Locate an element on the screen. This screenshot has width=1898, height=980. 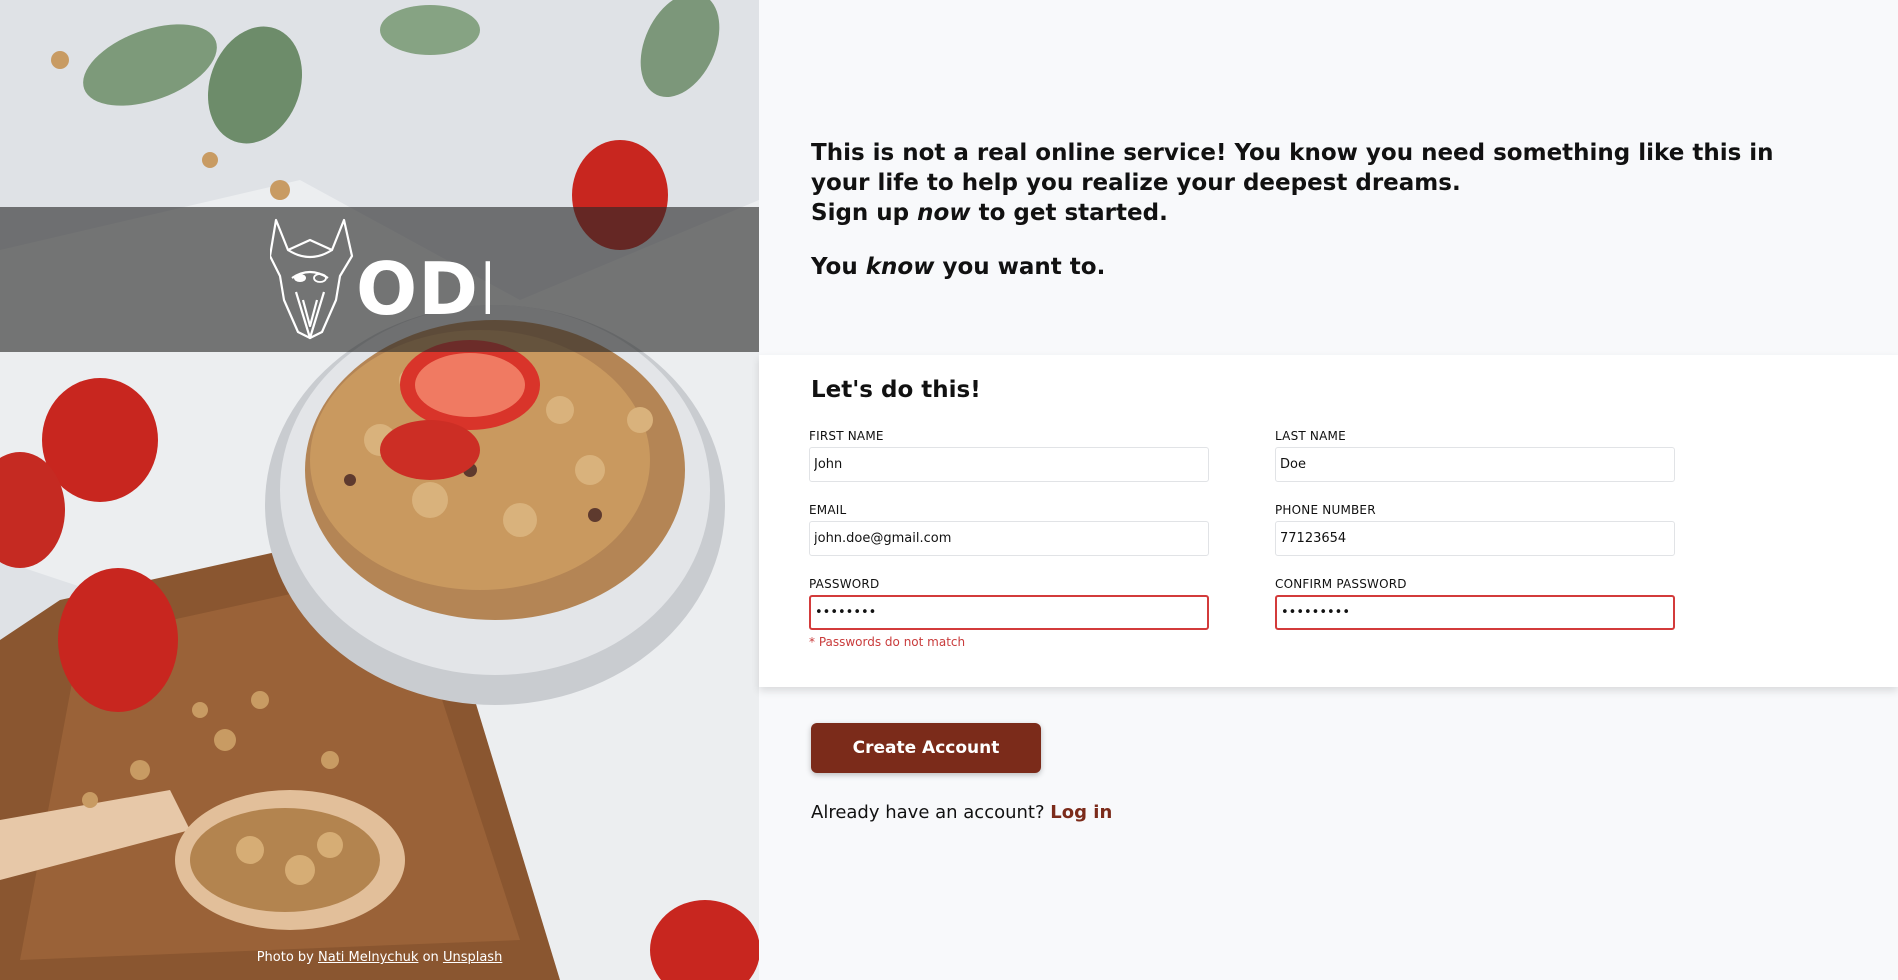
phone-input is located at coordinates (1475, 538).